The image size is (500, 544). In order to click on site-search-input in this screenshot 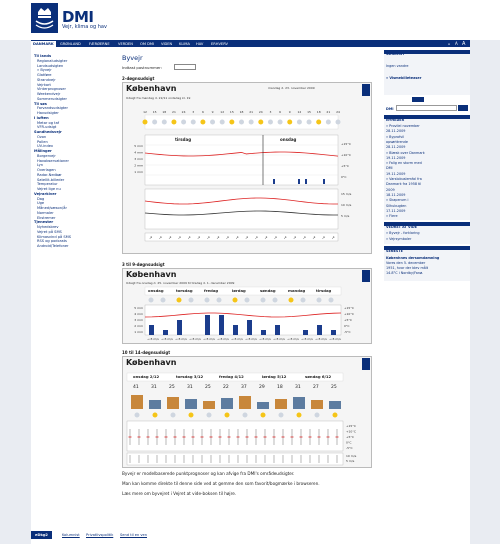, I will do `click(426, 108)`.